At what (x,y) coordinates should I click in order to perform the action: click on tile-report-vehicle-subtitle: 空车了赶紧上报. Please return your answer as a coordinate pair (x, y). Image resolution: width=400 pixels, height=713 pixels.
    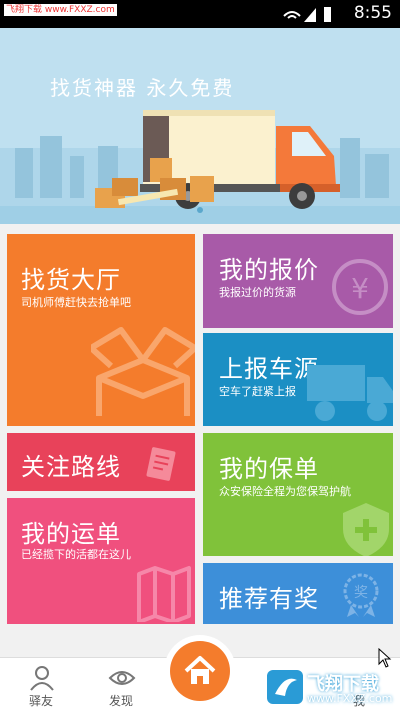
    Looking at the image, I should click on (257, 391).